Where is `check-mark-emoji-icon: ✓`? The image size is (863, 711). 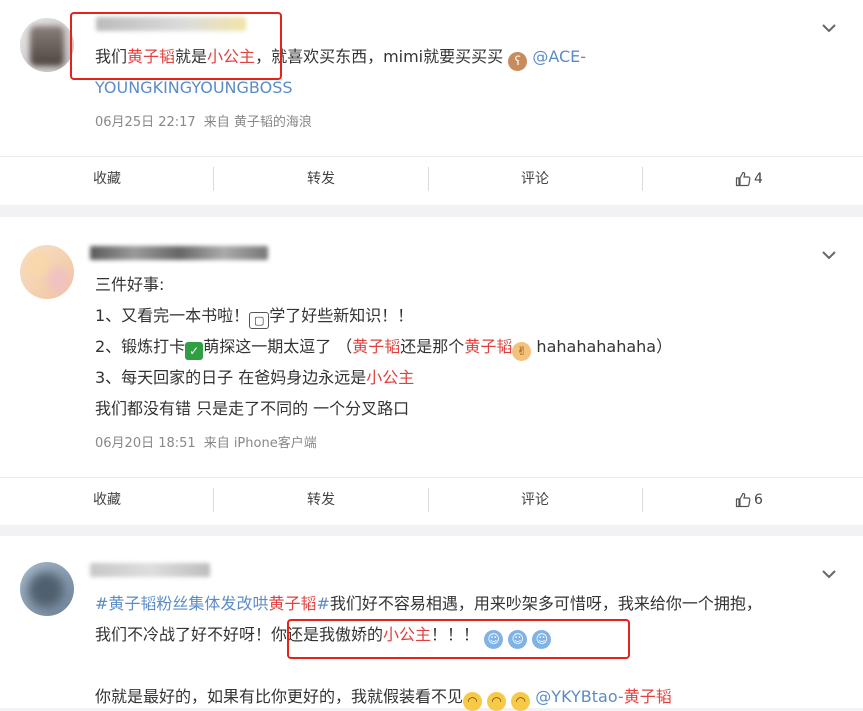
check-mark-emoji-icon: ✓ is located at coordinates (194, 351).